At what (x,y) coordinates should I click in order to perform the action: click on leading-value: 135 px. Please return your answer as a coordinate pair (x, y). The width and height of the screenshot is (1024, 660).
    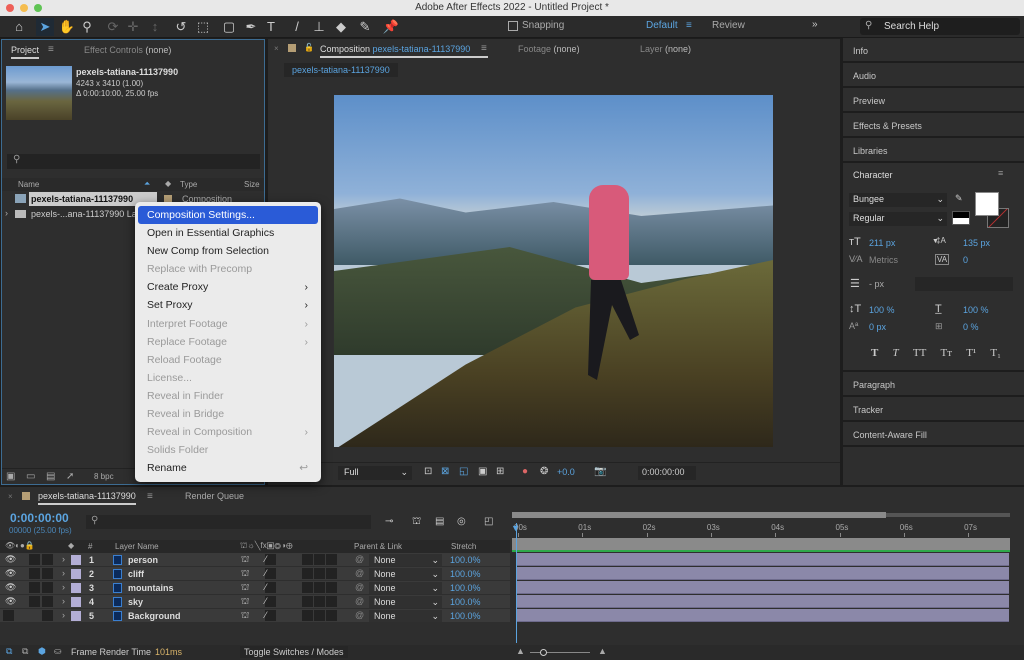
    Looking at the image, I should click on (976, 243).